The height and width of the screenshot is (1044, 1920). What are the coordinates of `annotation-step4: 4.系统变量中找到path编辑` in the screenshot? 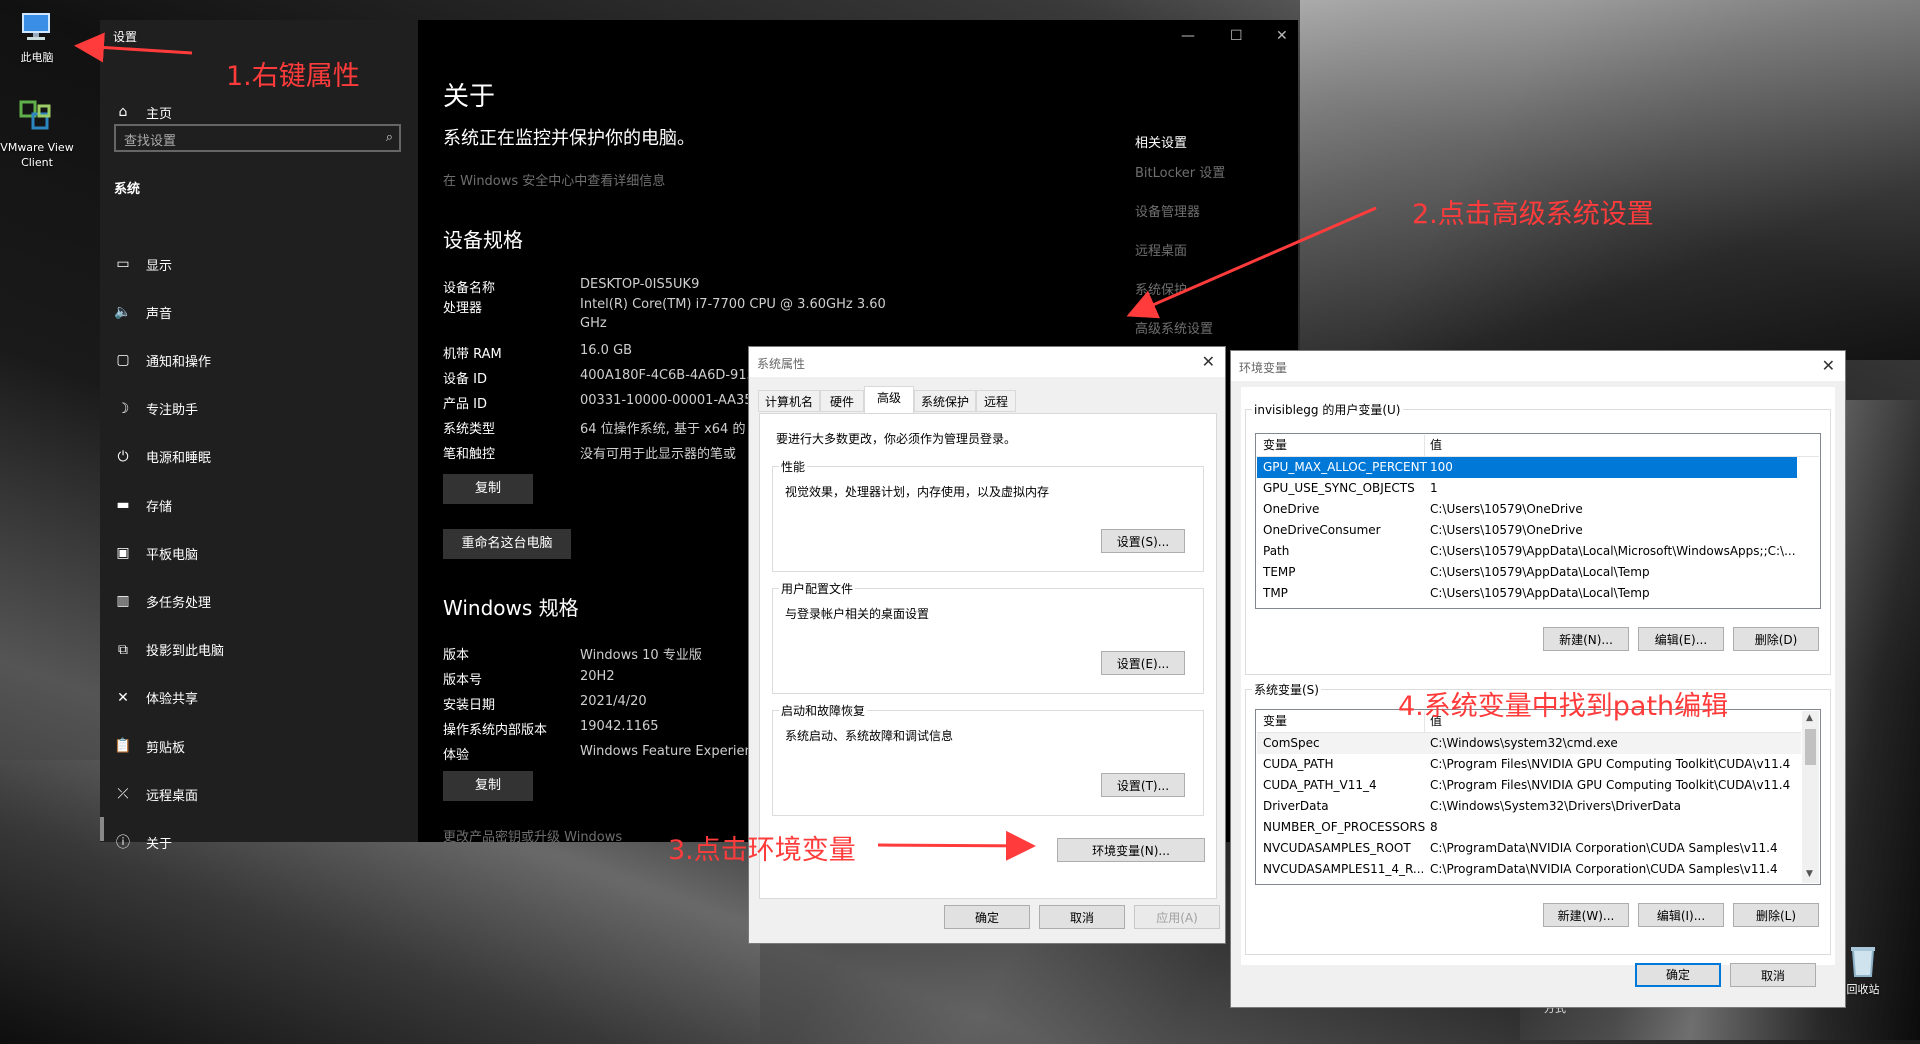 It's located at (1563, 706).